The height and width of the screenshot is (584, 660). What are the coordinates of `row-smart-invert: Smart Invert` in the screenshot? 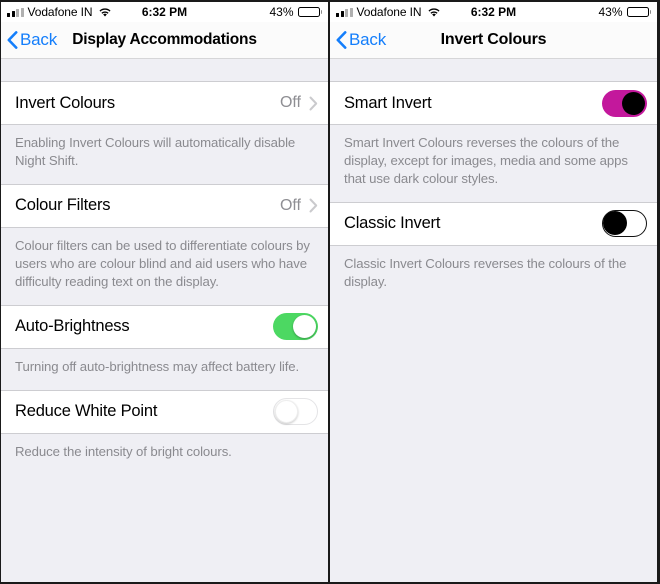 It's located at (493, 103).